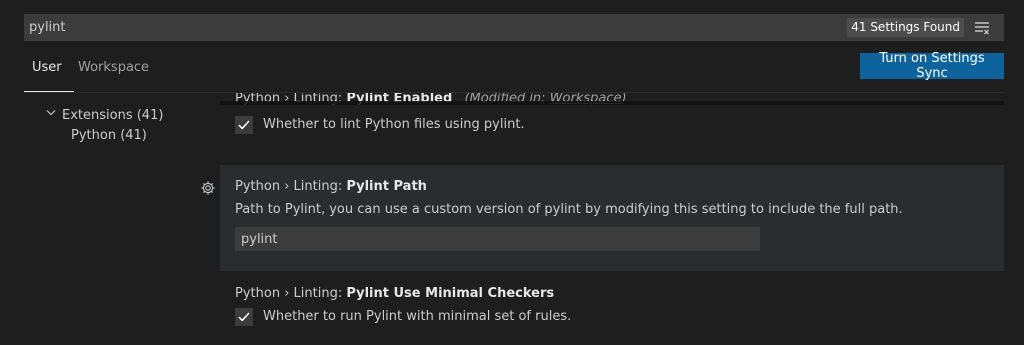 The height and width of the screenshot is (345, 1024). What do you see at coordinates (905, 27) in the screenshot?
I see `results-count-badge: 41 Settings Found` at bounding box center [905, 27].